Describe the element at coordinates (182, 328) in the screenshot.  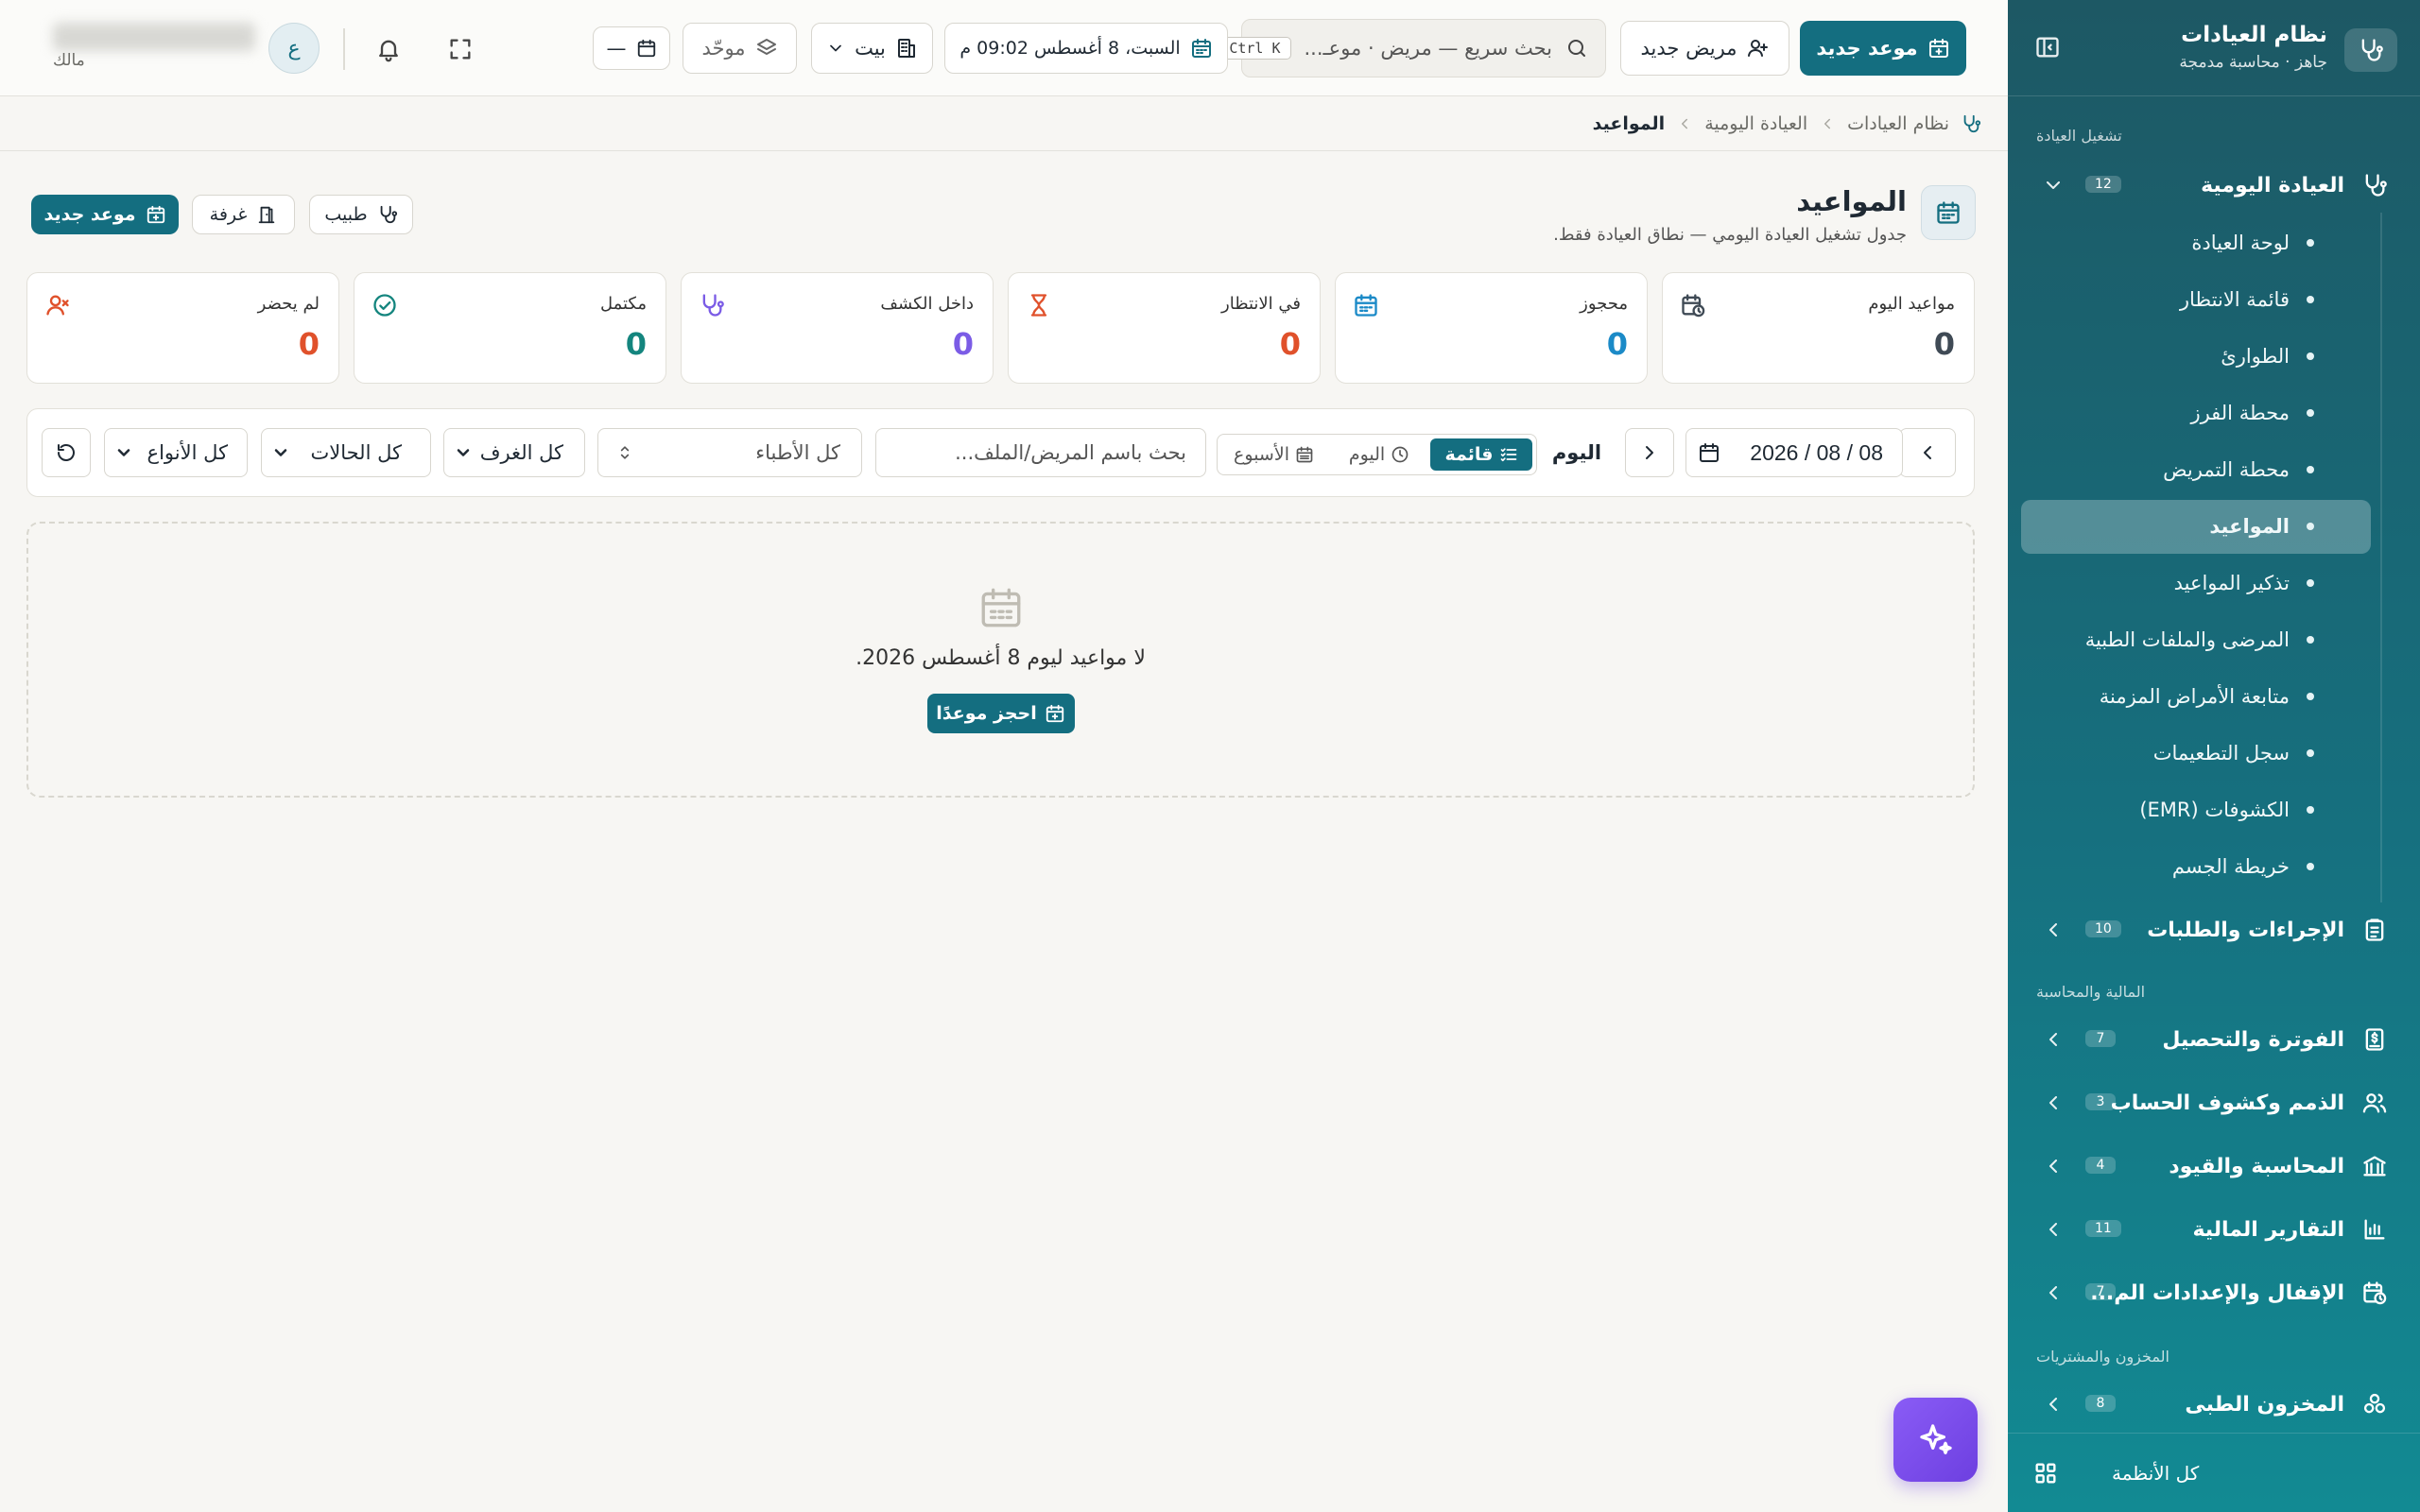
I see `stat-card-no-show: لم يحضر 0` at that location.